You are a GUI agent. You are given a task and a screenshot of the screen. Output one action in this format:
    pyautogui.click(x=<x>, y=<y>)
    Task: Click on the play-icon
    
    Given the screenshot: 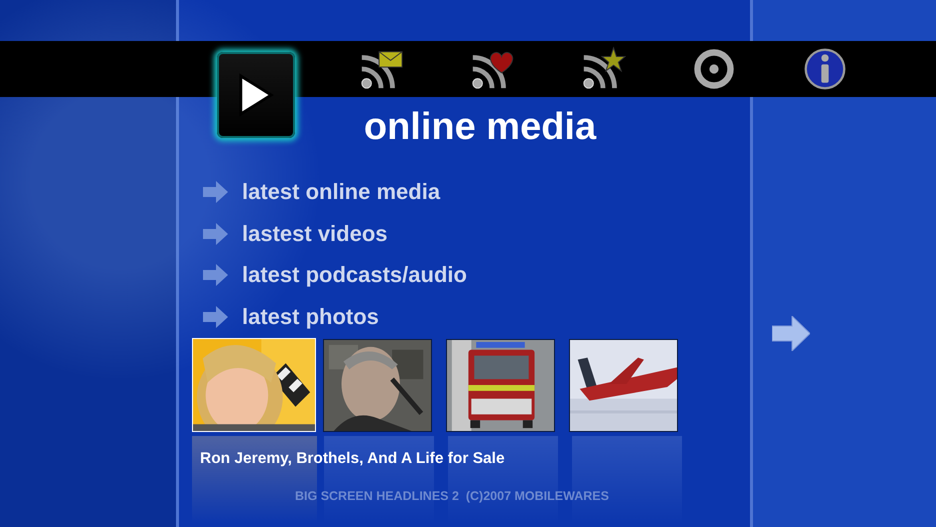 What is the action you would take?
    pyautogui.click(x=256, y=95)
    